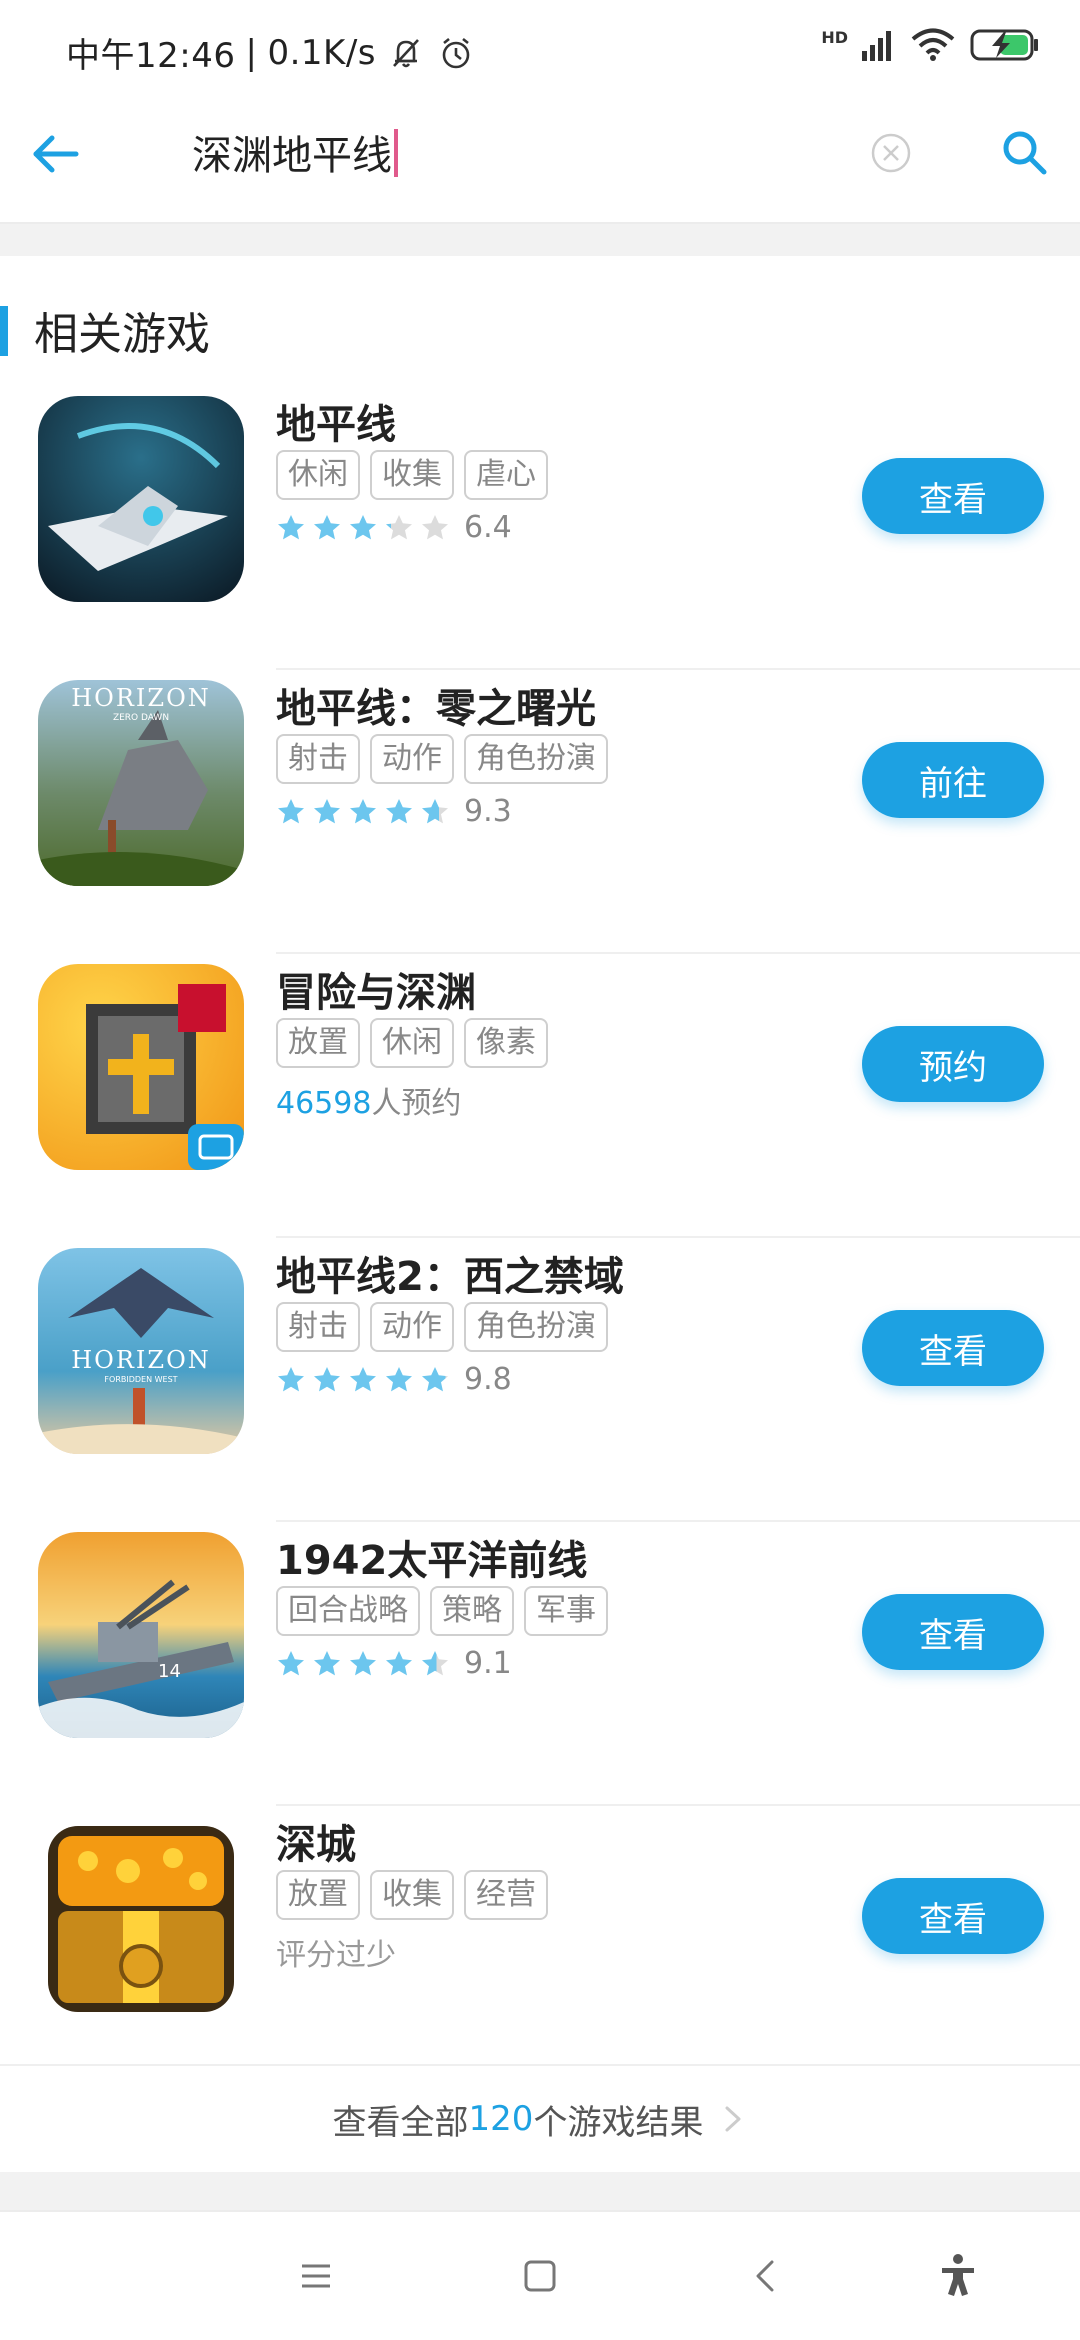  I want to click on svg-text: HORIZON, so click(141, 1360).